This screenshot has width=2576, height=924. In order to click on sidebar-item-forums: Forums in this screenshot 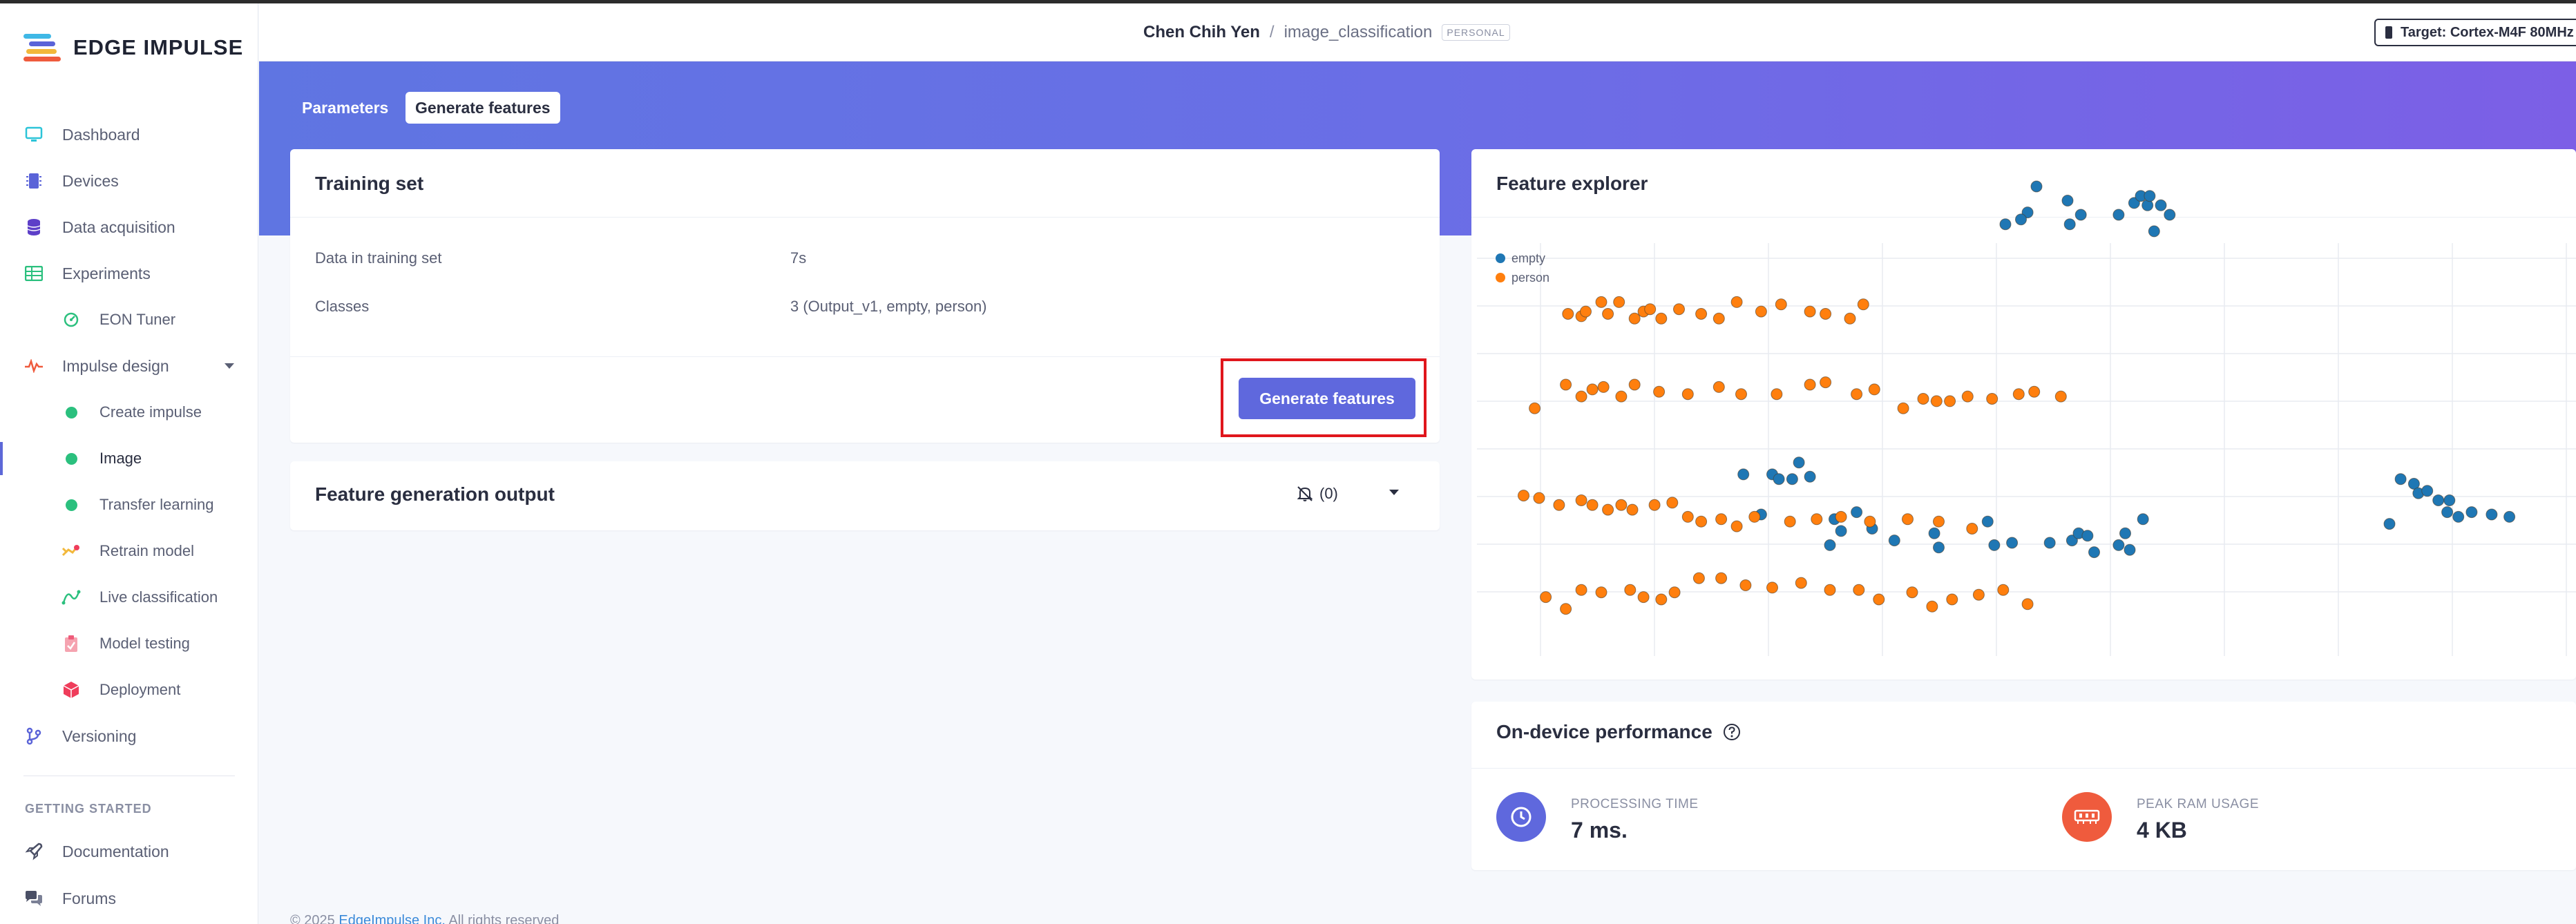, I will do `click(128, 898)`.